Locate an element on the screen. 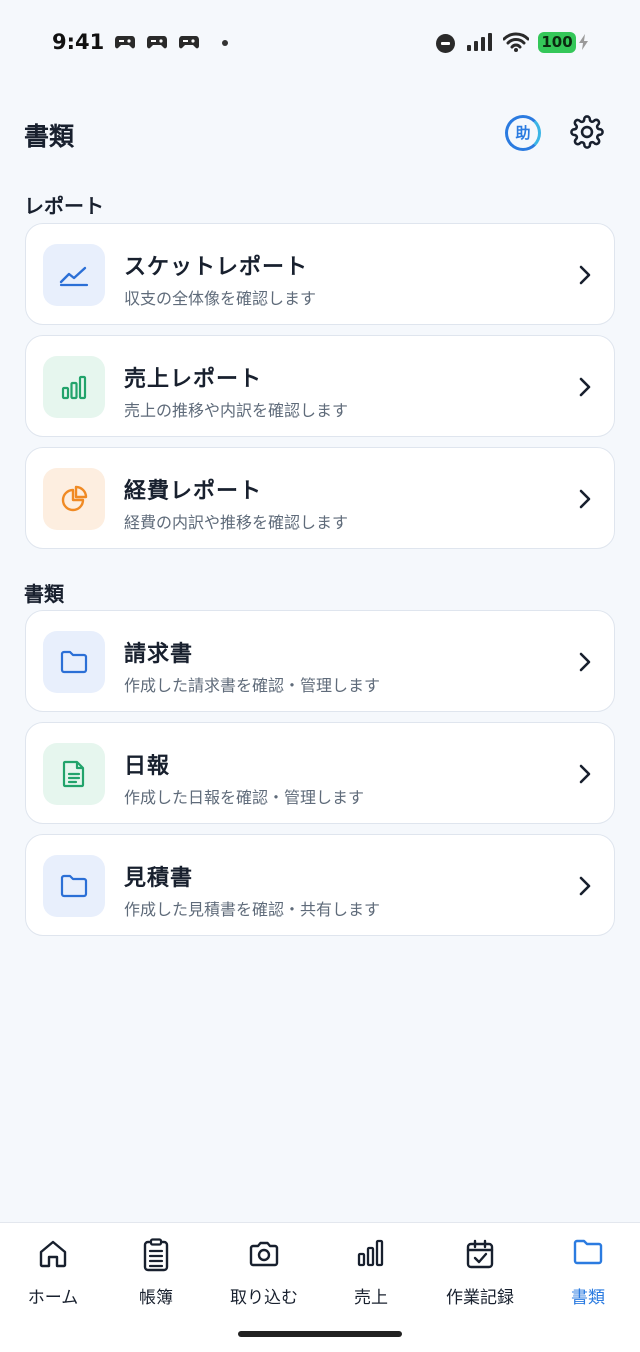  card-subtitle: 作成した見積書を確認・共有します is located at coordinates (252, 909).